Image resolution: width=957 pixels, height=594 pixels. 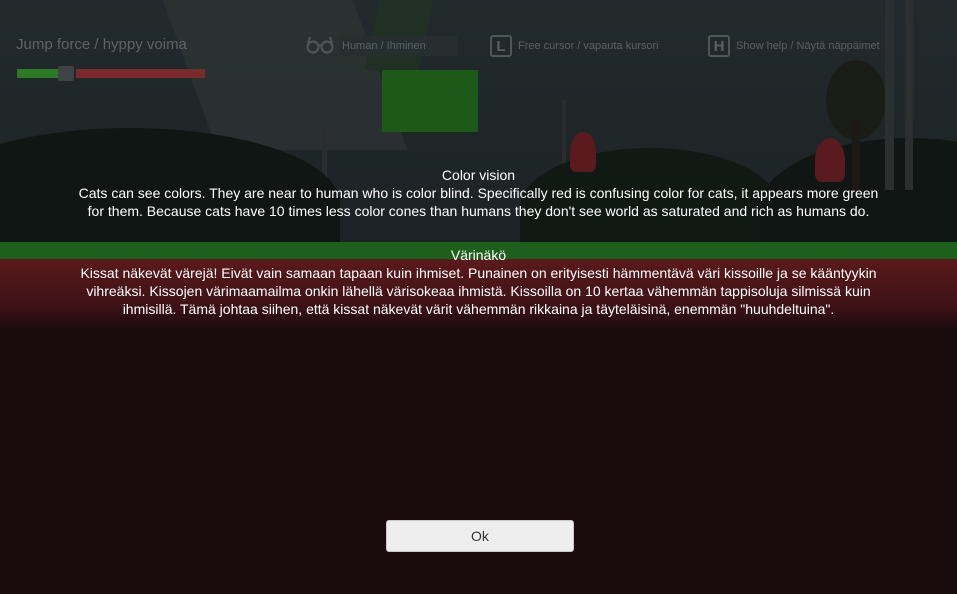 I want to click on jump-force-fill, so click(x=39, y=73).